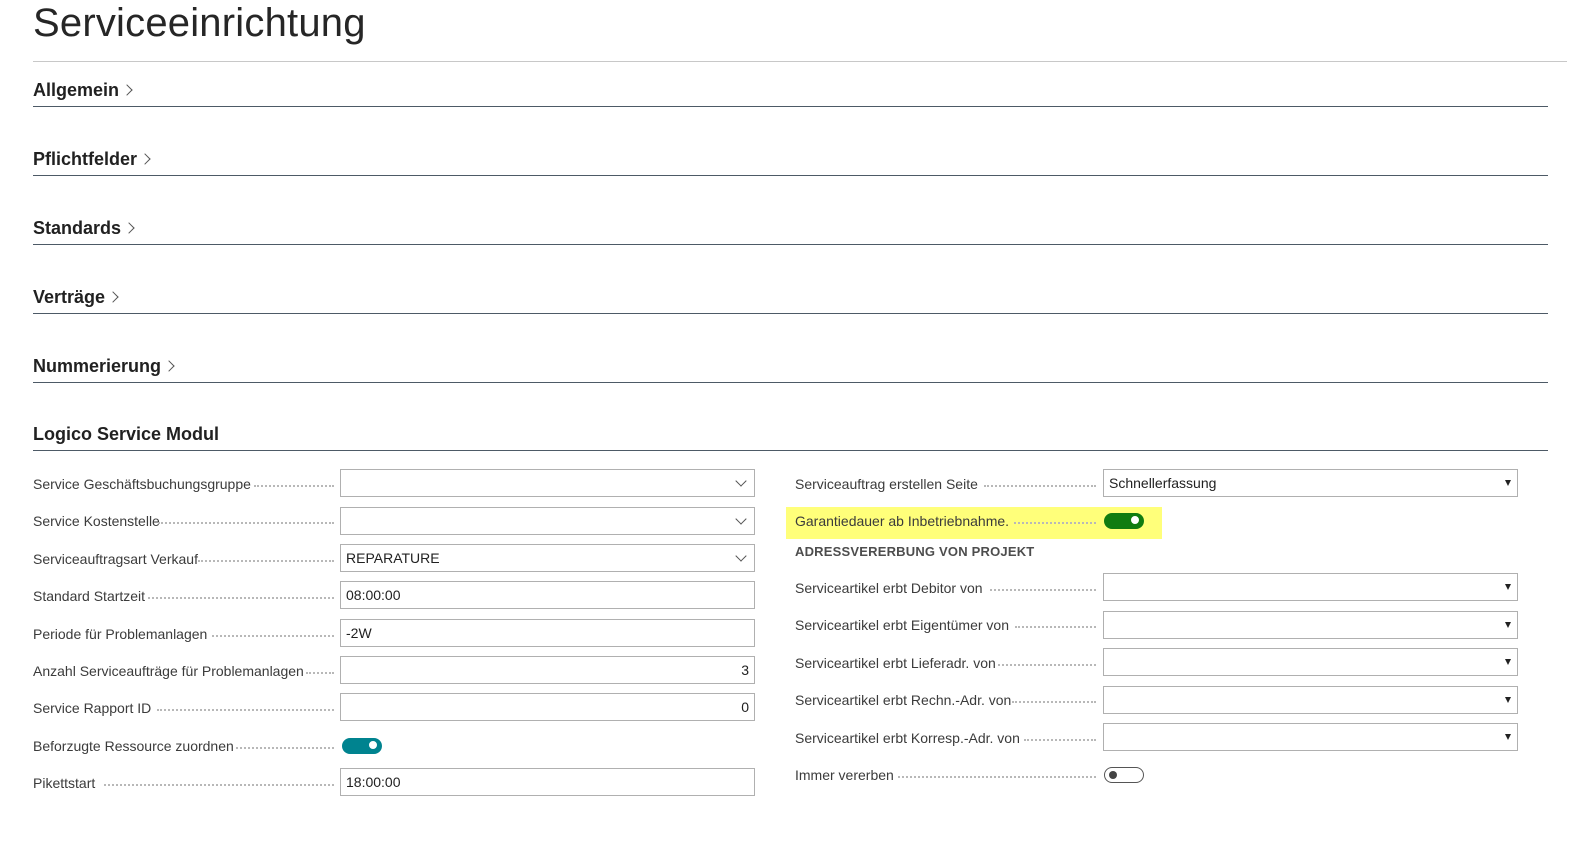 The height and width of the screenshot is (849, 1594). I want to click on field-label: Serviceartikel erbt Rechn.-Adr. von, so click(903, 700).